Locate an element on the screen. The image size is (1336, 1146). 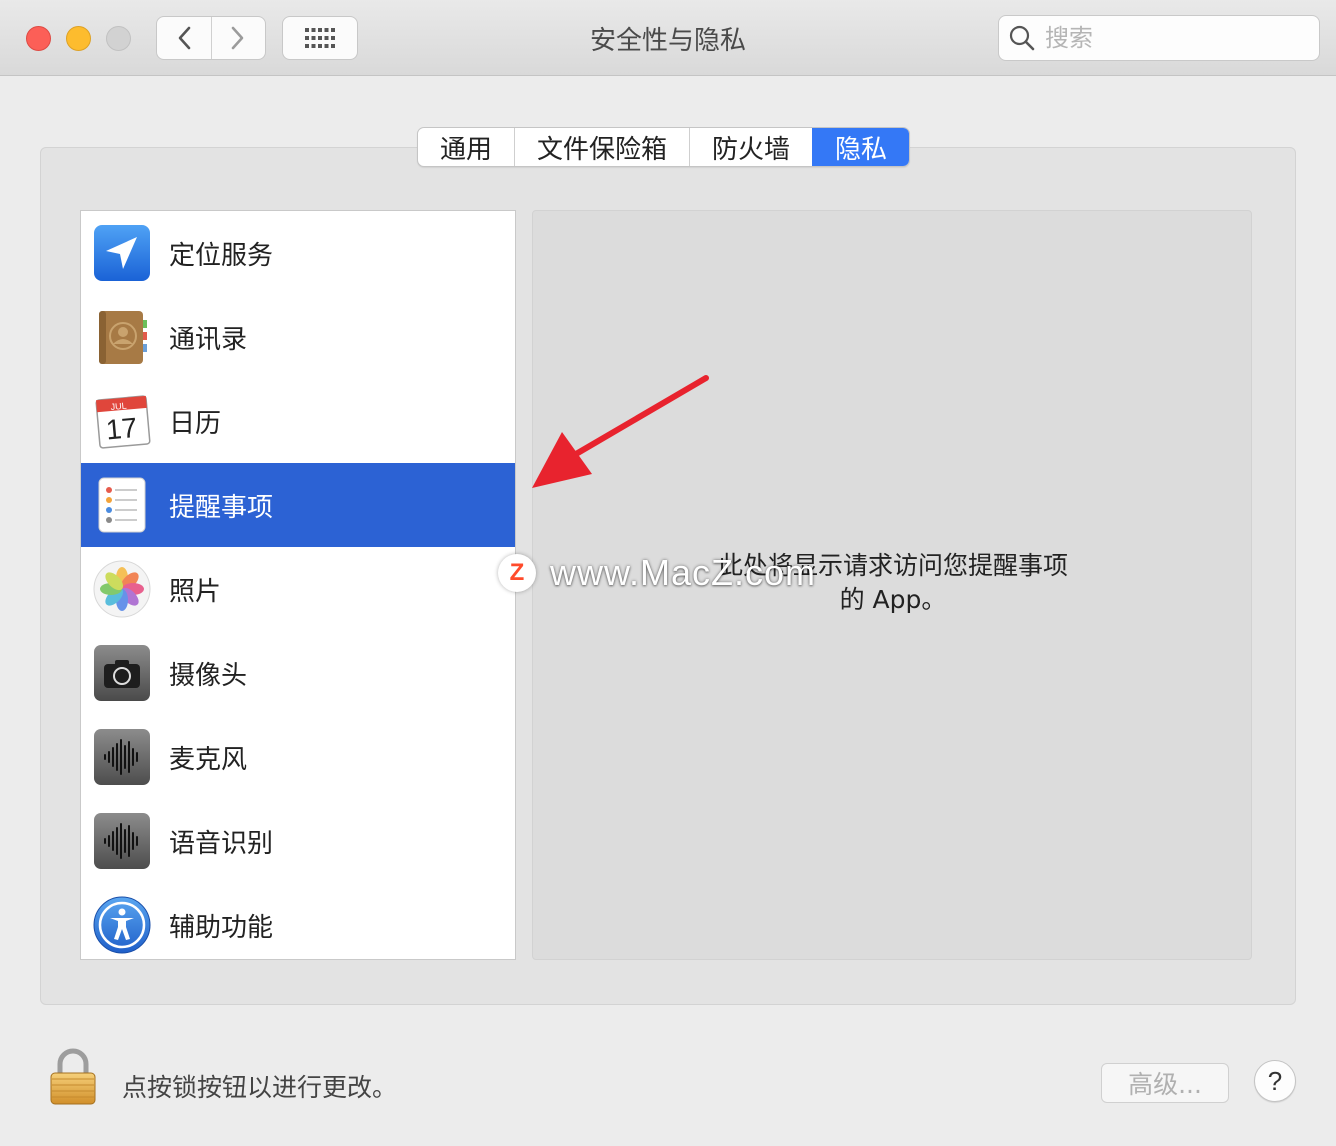
list-item-label: 日历 is located at coordinates (195, 423).